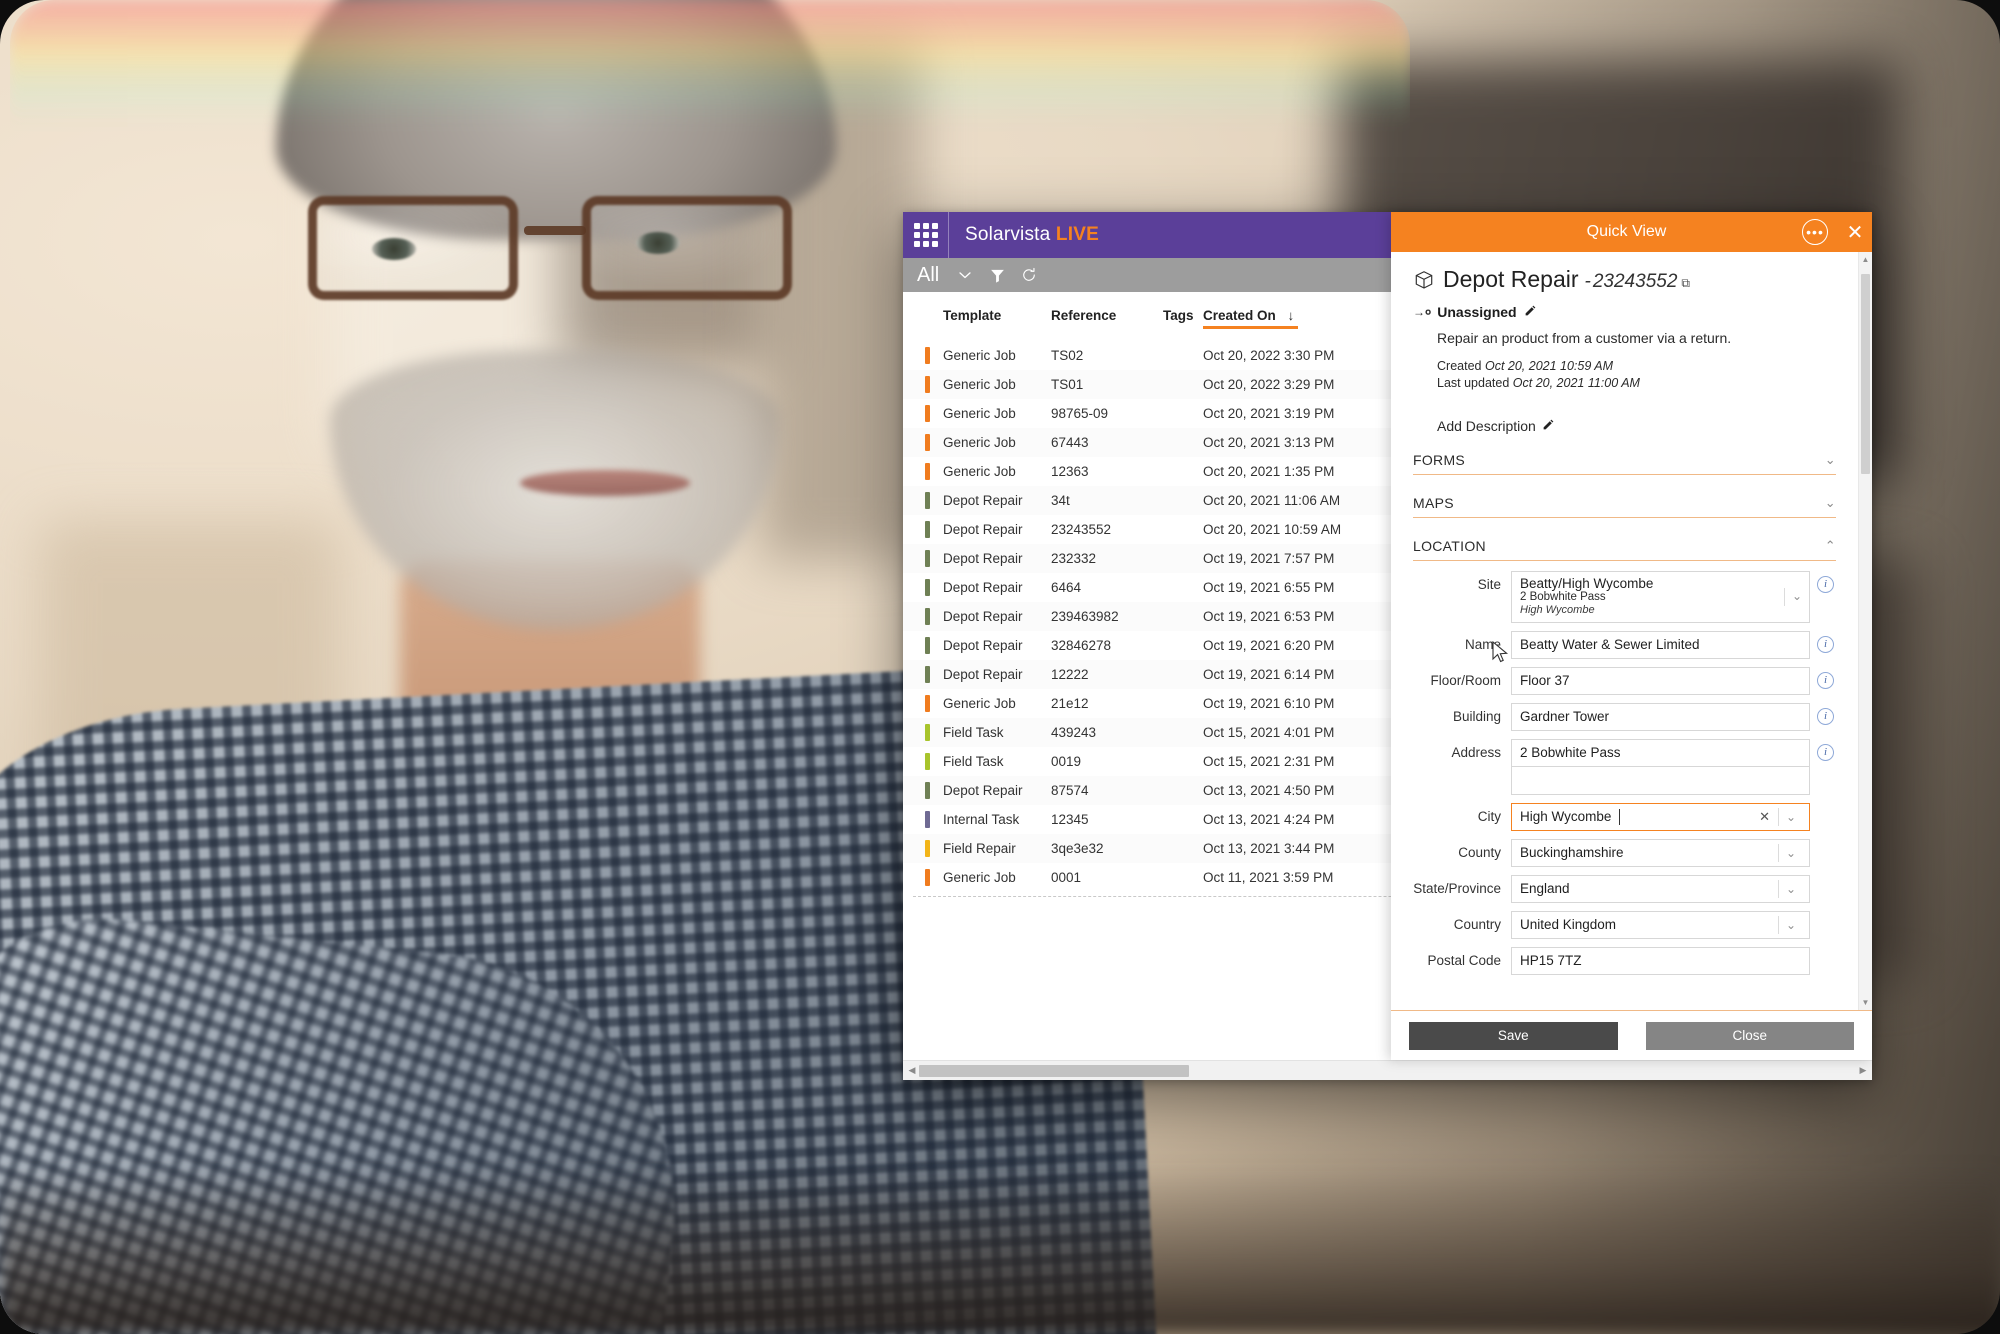 The image size is (2000, 1334). What do you see at coordinates (1269, 587) in the screenshot?
I see `row-created-on: Oct 19, 2021 6:55 PM` at bounding box center [1269, 587].